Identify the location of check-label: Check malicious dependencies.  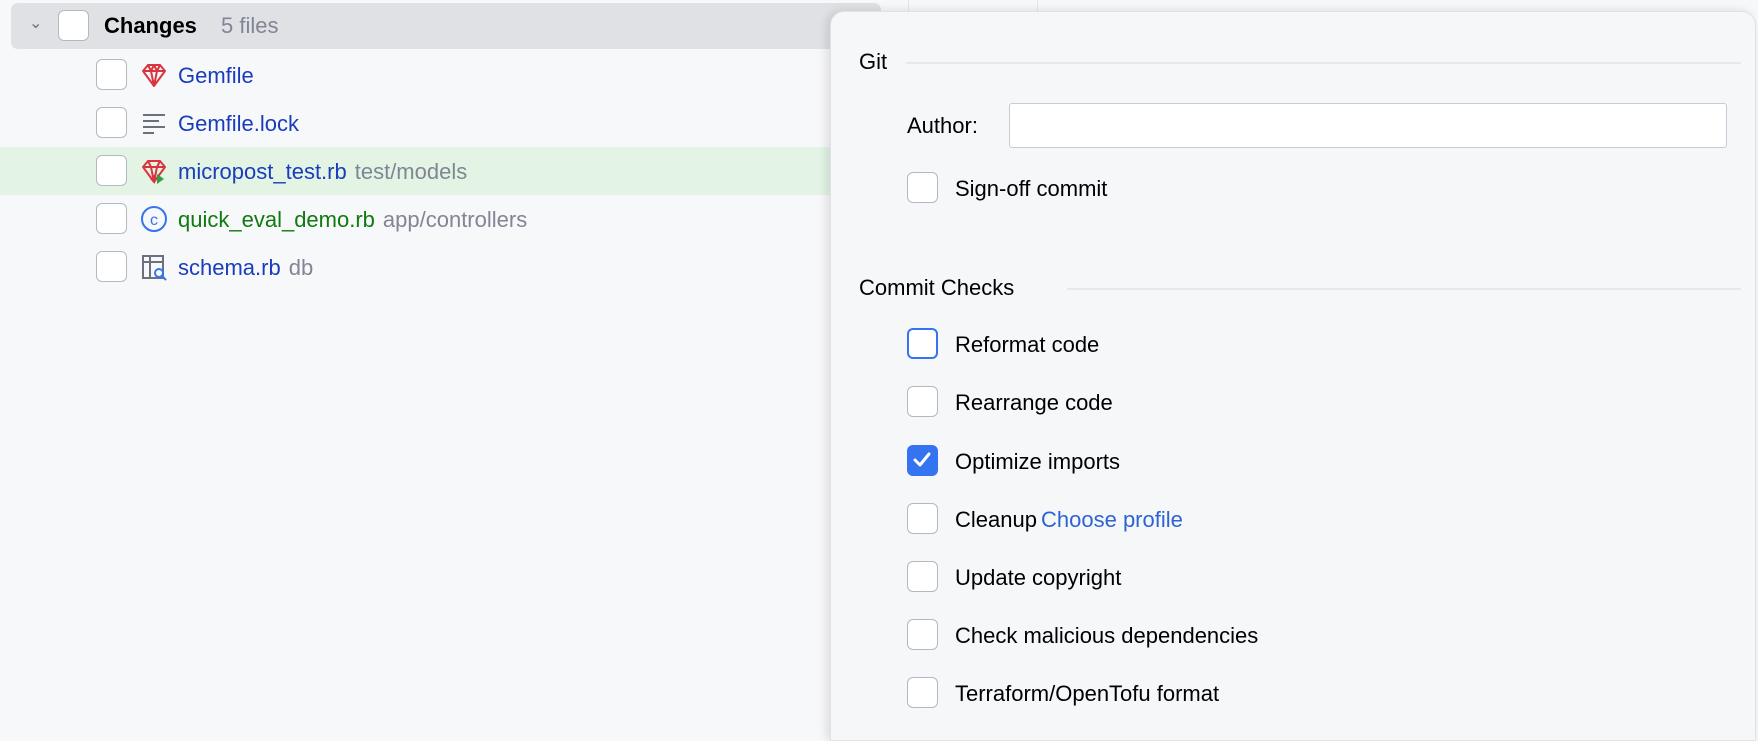
(1107, 635).